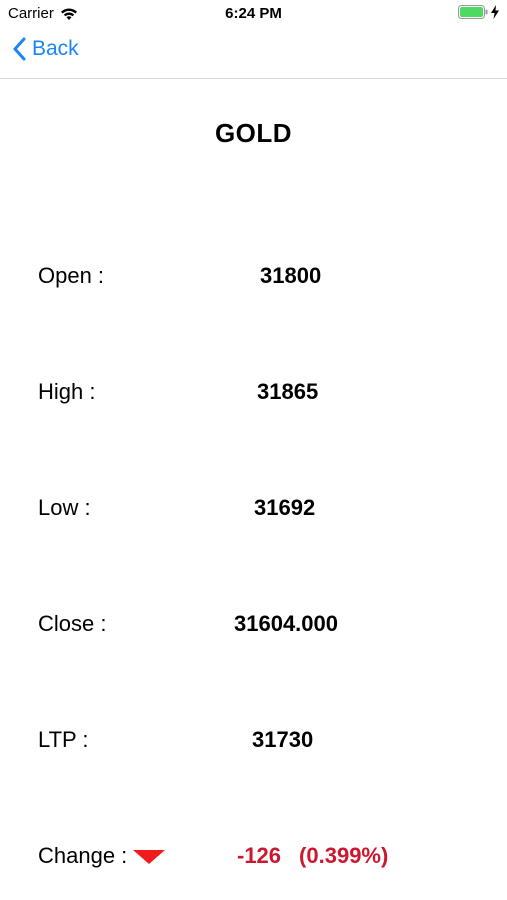 This screenshot has height=900, width=507. I want to click on change-row: Change : -126 (0.399%), so click(253, 856).